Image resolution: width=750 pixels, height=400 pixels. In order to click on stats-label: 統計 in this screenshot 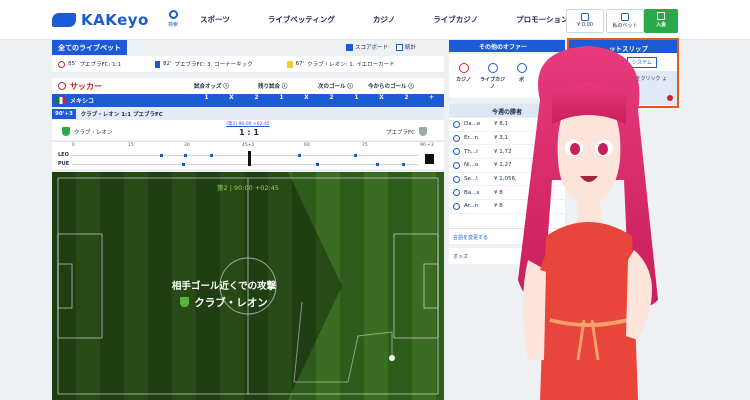, I will do `click(411, 48)`.